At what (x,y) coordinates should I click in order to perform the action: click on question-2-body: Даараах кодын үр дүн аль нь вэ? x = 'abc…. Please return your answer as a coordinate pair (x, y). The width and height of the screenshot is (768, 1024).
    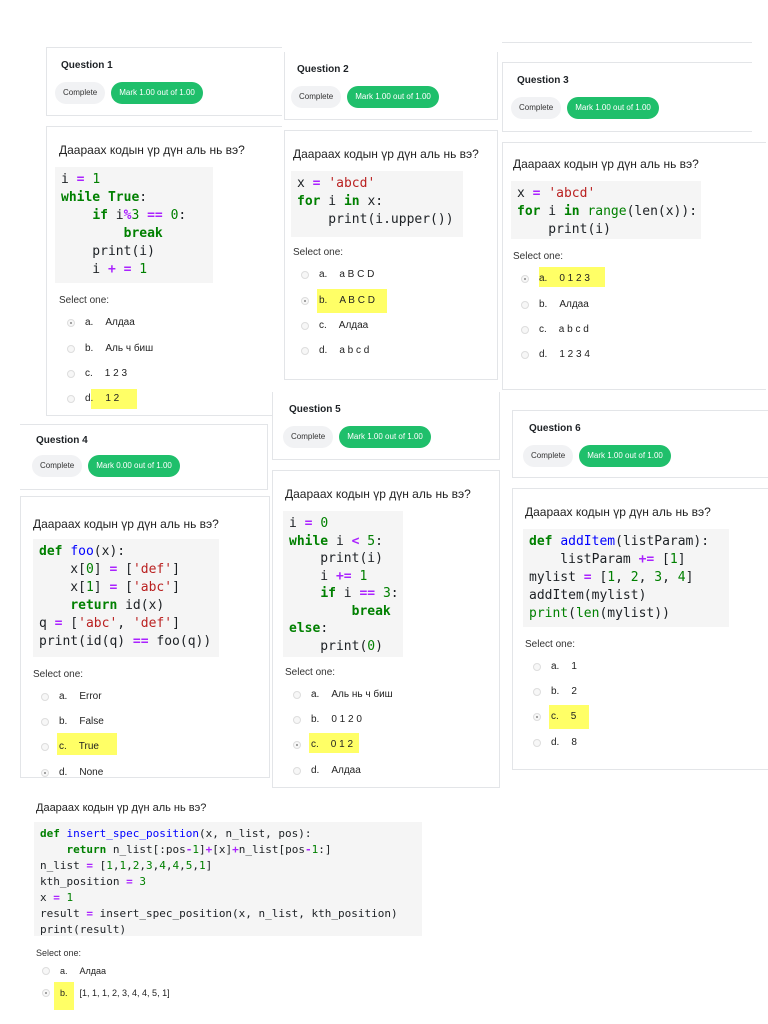
    Looking at the image, I should click on (391, 255).